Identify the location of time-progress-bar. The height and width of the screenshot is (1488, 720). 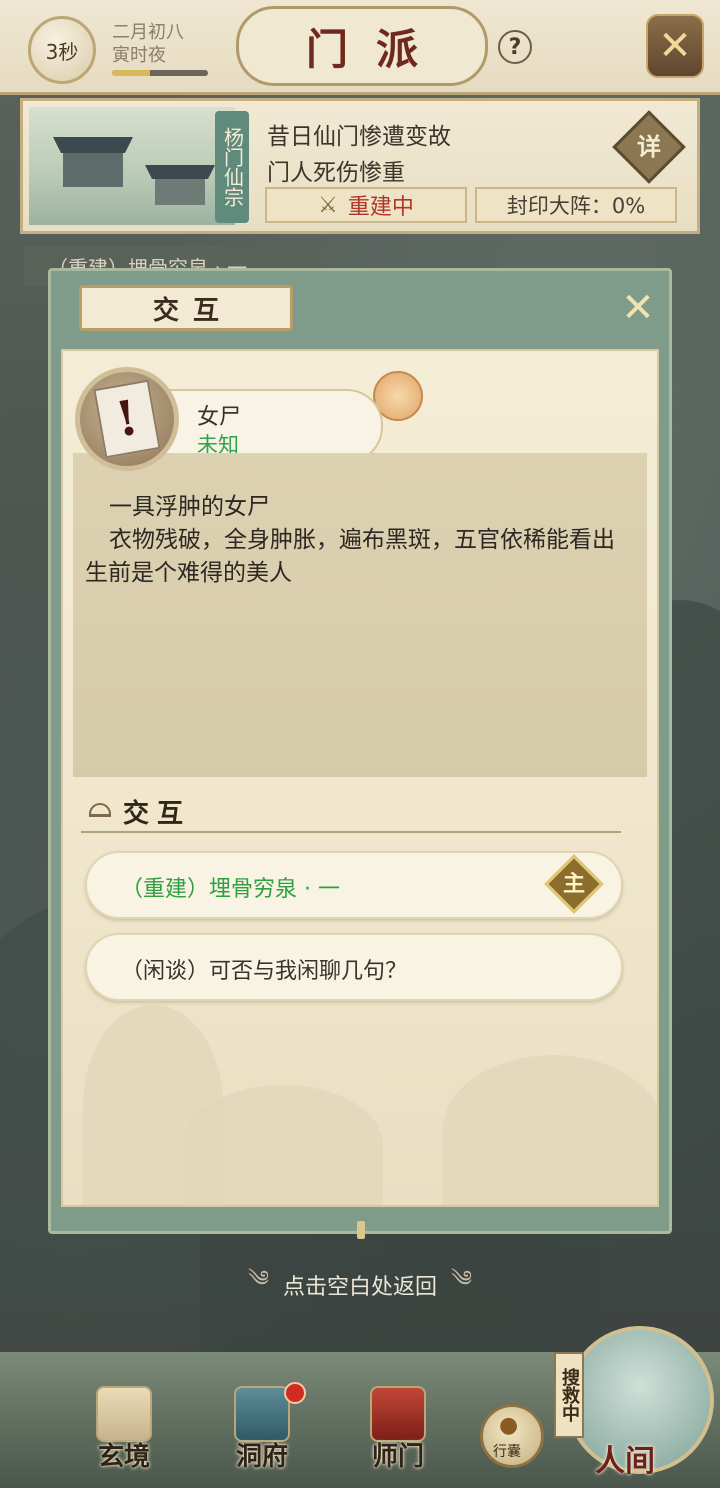
(160, 73).